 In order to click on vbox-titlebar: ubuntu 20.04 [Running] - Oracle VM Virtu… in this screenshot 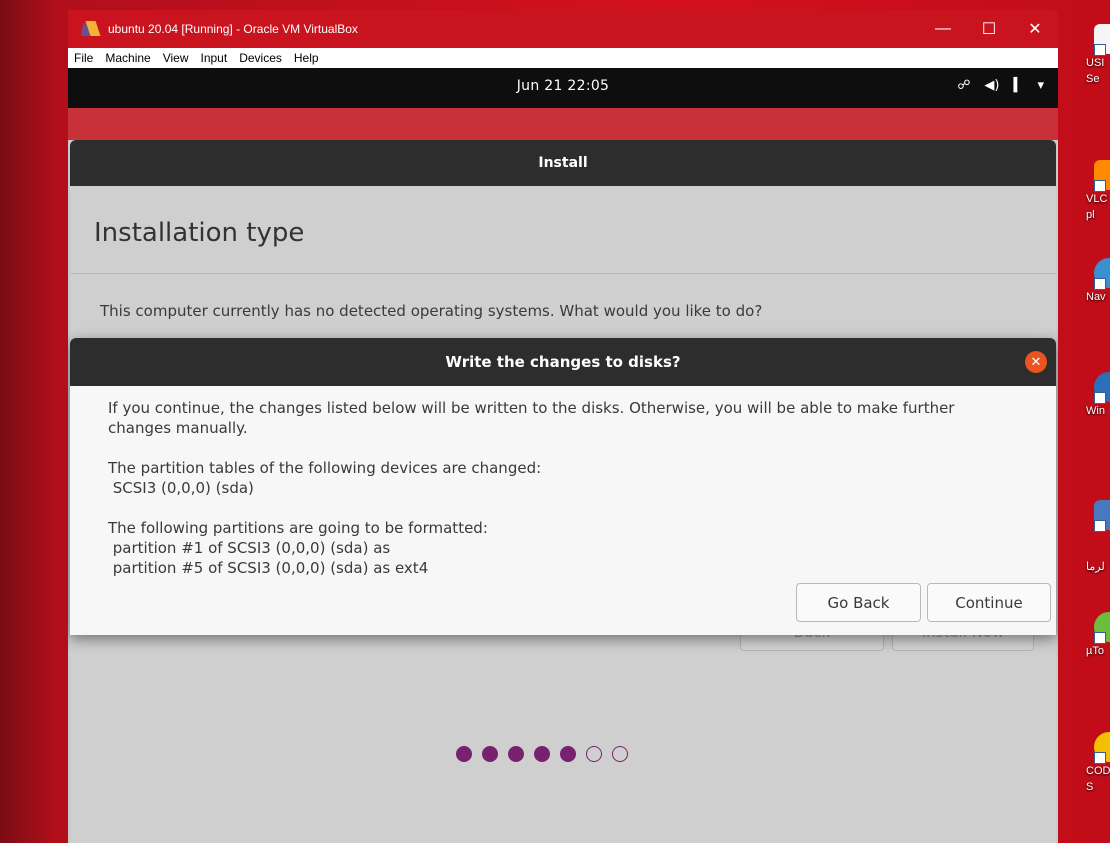, I will do `click(563, 29)`.